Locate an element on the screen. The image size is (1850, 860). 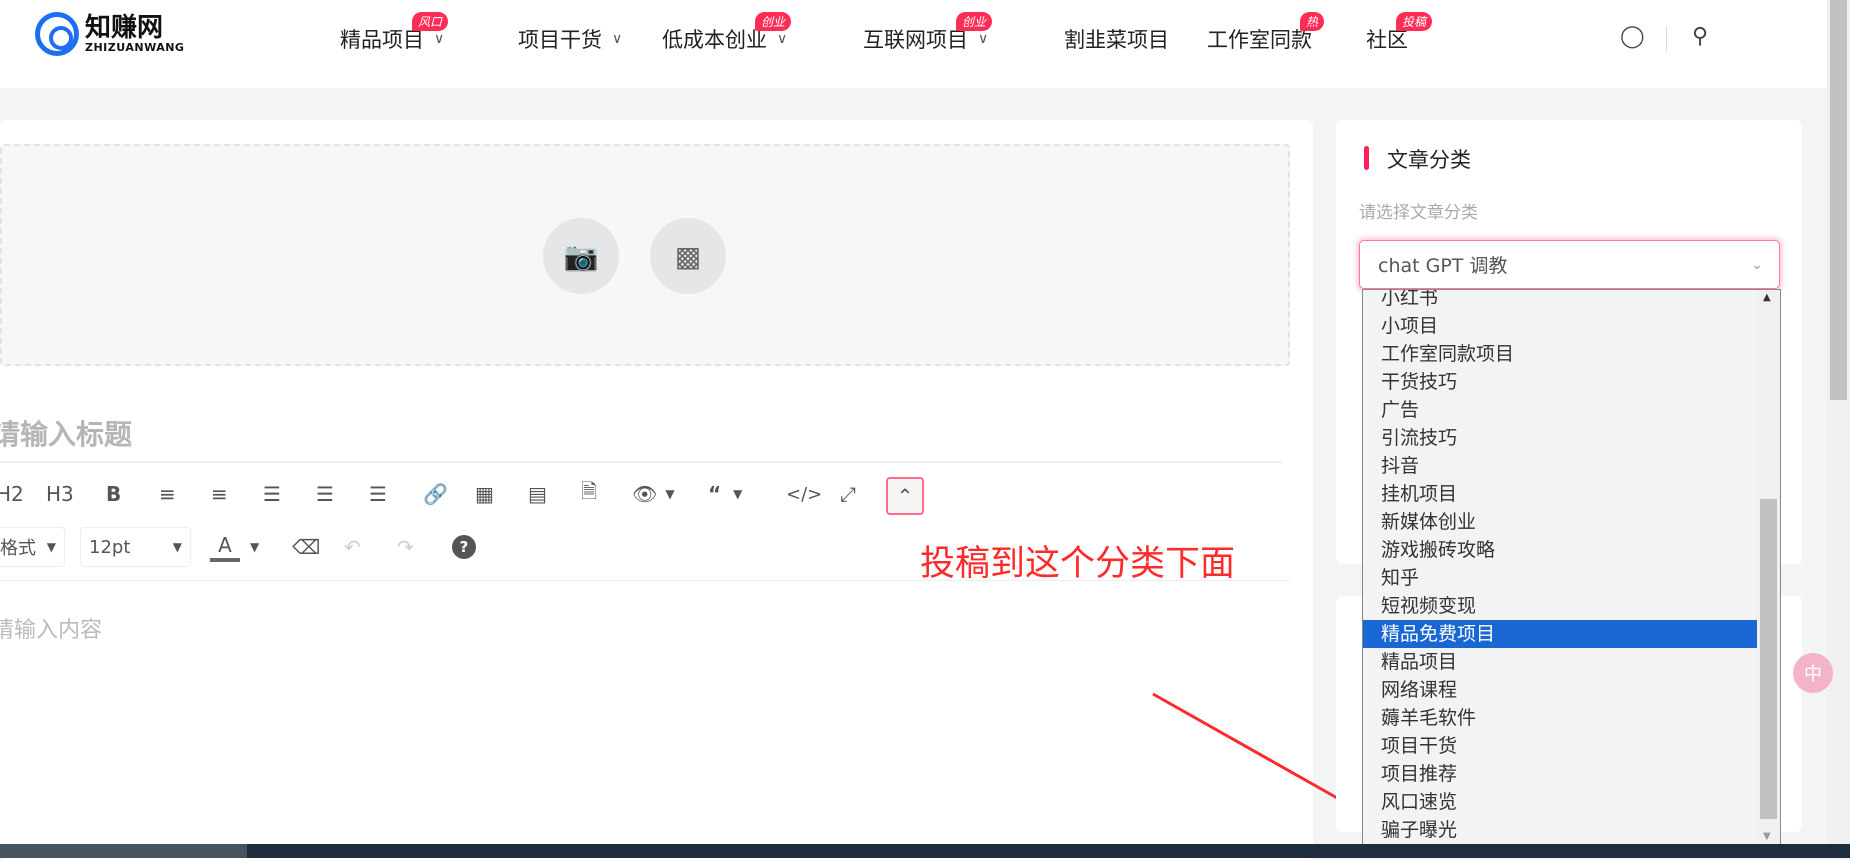
nav-badge: 风口 is located at coordinates (430, 21).